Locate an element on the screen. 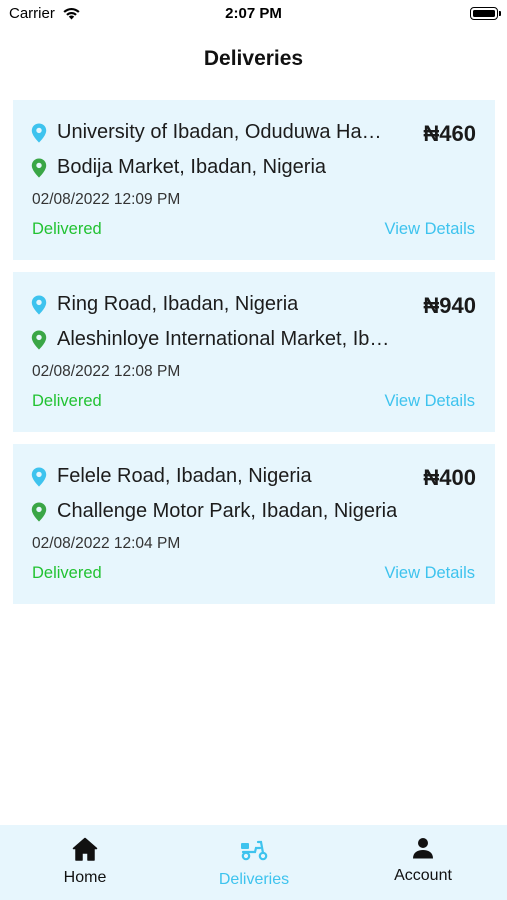 Image resolution: width=507 pixels, height=900 pixels. scooter-icon is located at coordinates (254, 850).